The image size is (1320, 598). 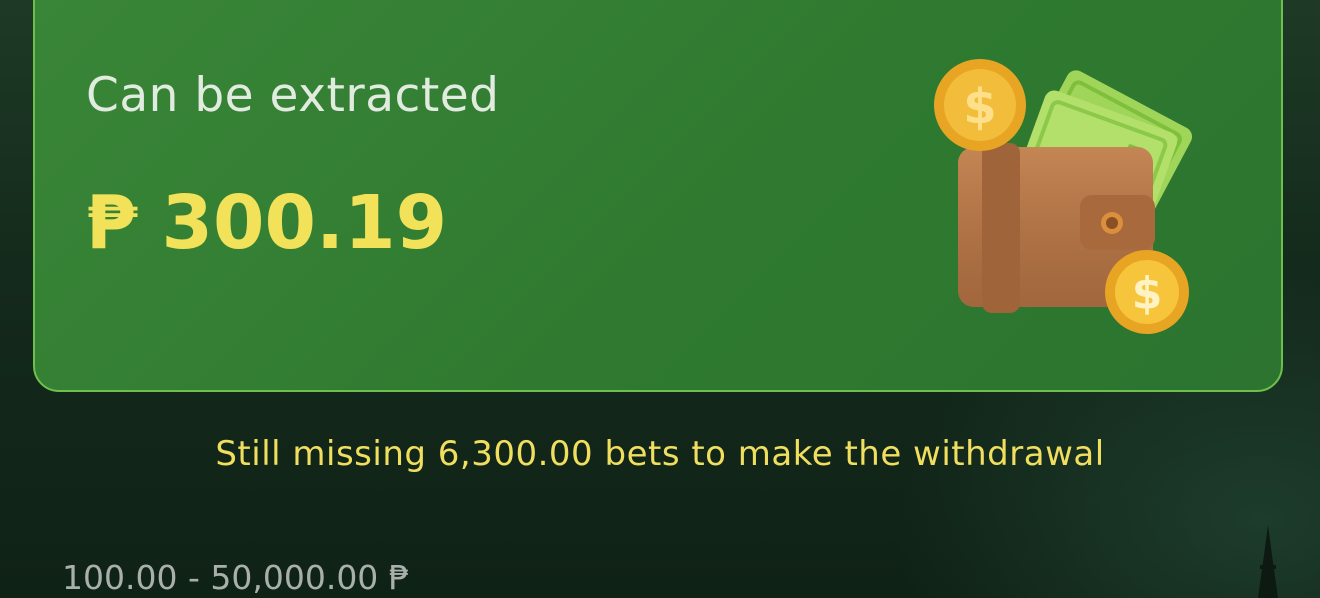 I want to click on amount-value: 300.19, so click(x=304, y=223).